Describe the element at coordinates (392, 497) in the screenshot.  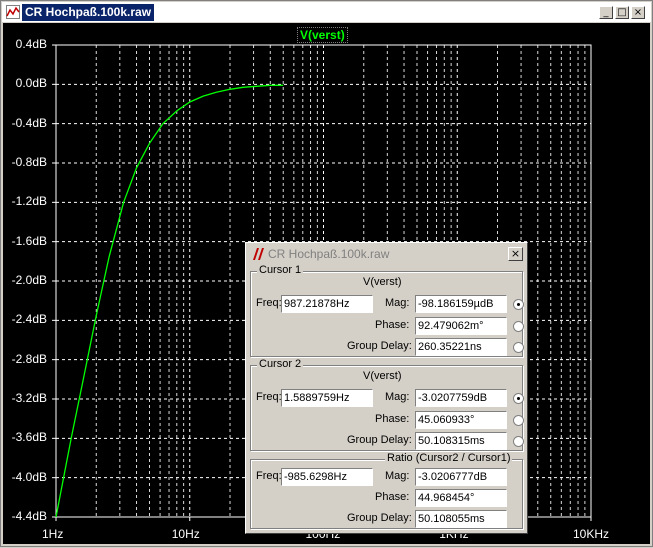
I see `ratio-phase-label: Phase:` at that location.